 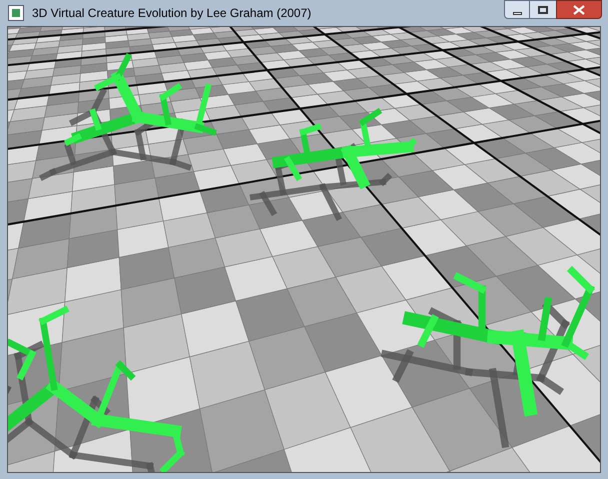 I want to click on close-button, so click(x=579, y=9).